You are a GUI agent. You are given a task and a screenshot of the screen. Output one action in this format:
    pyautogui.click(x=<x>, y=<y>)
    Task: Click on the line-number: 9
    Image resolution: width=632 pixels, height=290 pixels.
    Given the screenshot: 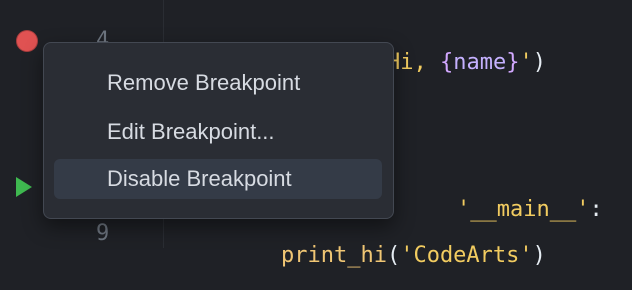 What is the action you would take?
    pyautogui.click(x=103, y=233)
    